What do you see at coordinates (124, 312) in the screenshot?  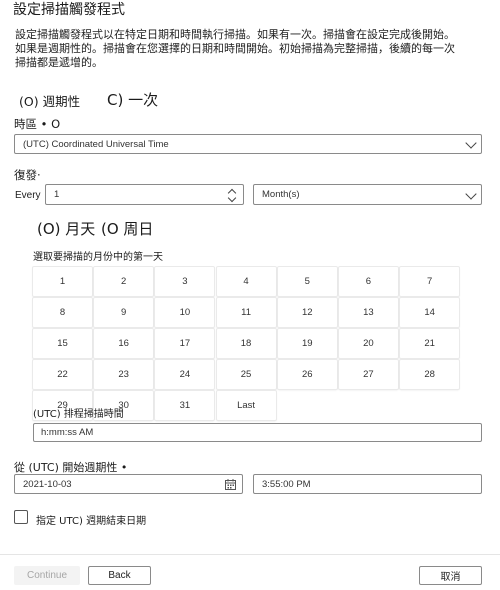 I see `day-option-9: 9` at bounding box center [124, 312].